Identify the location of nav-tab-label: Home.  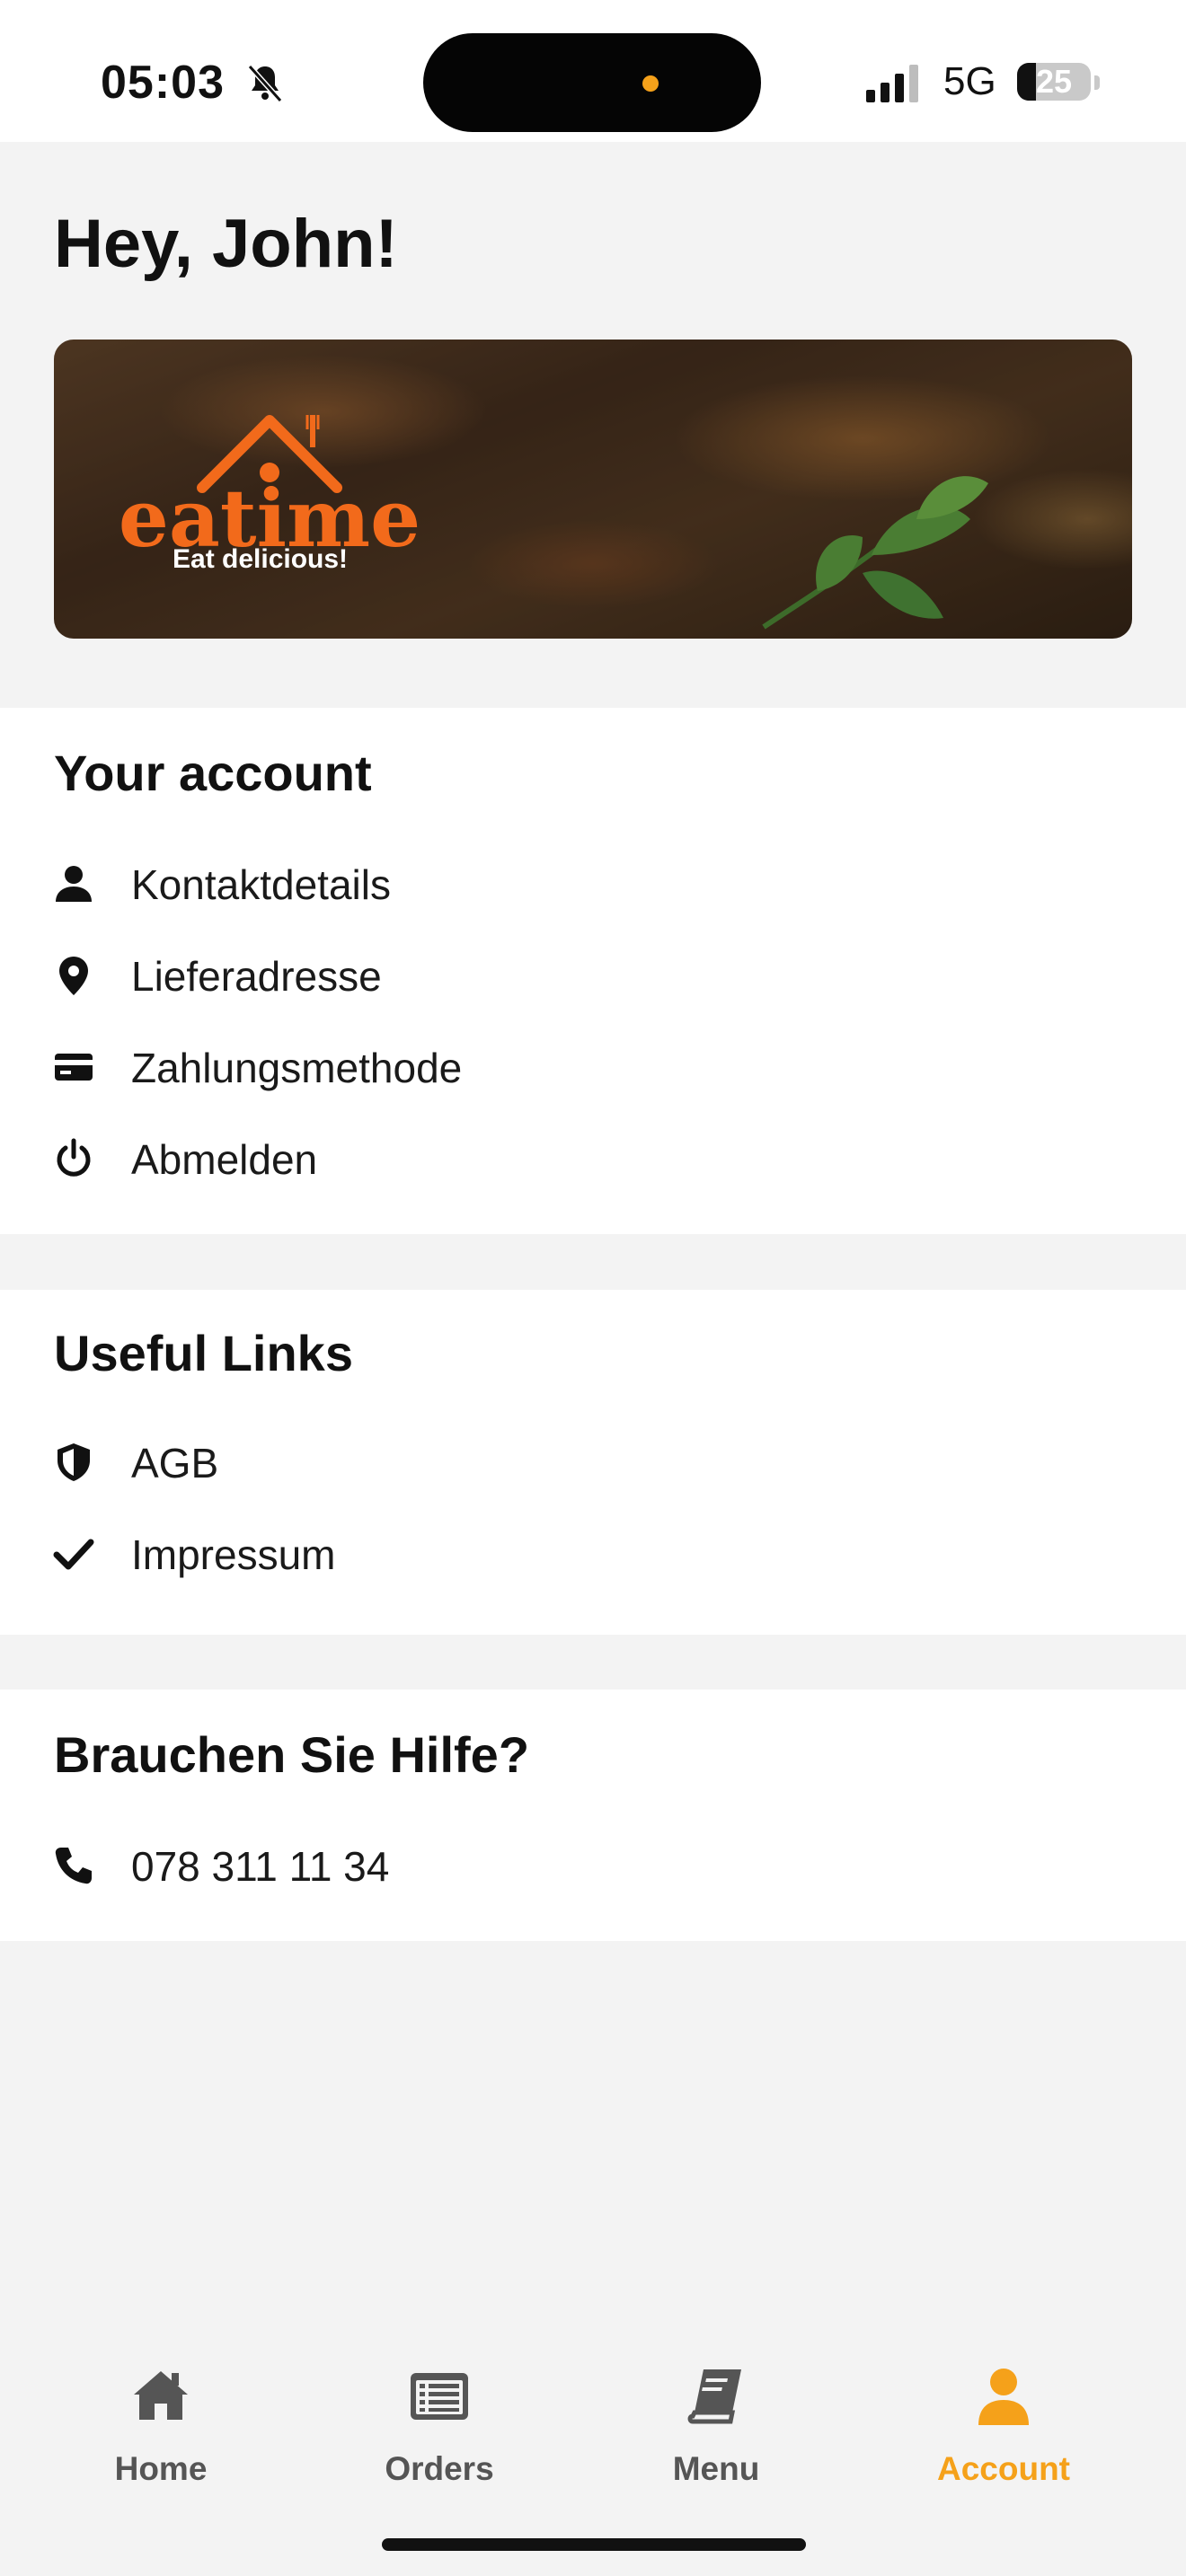
(161, 2468).